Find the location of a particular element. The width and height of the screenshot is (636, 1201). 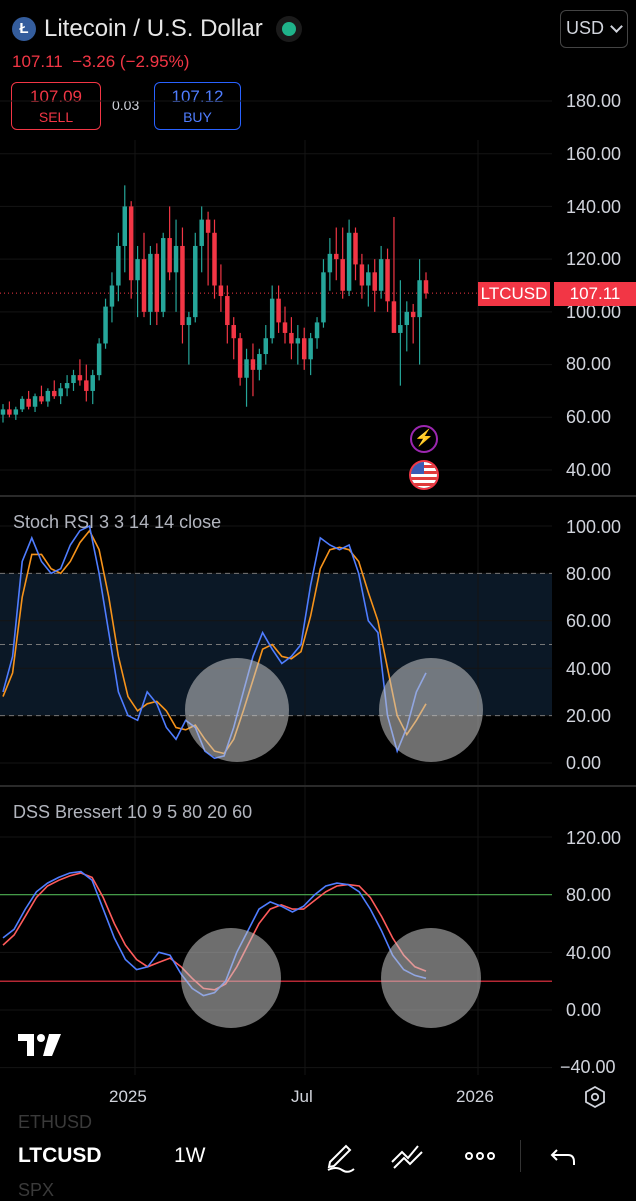

toolbar-divider is located at coordinates (520, 1156).